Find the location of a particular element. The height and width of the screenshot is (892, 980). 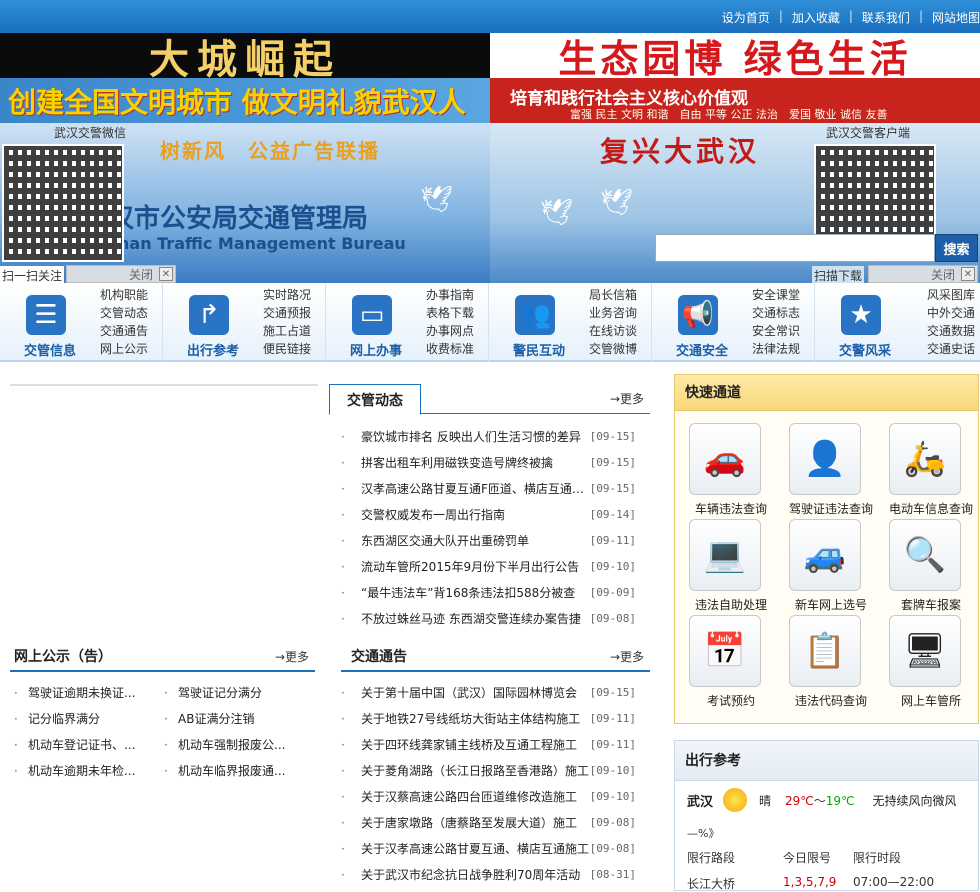

nav-sub-link: 交通预报 is located at coordinates (287, 313).